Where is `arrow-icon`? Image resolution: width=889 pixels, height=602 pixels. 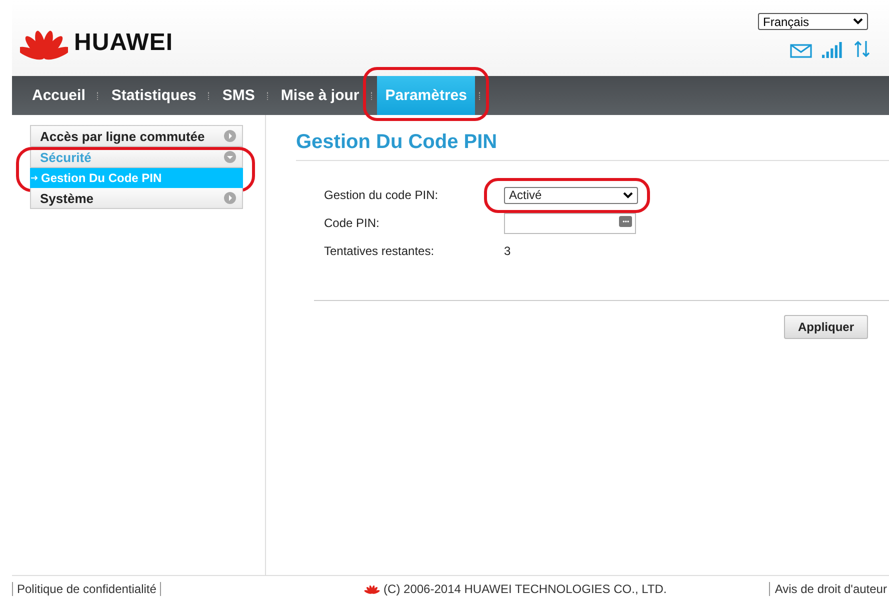
arrow-icon is located at coordinates (35, 178).